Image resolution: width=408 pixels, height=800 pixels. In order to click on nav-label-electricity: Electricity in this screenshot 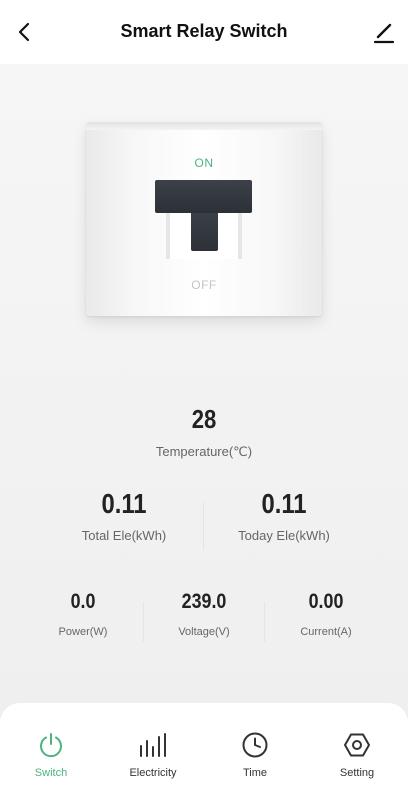, I will do `click(153, 773)`.